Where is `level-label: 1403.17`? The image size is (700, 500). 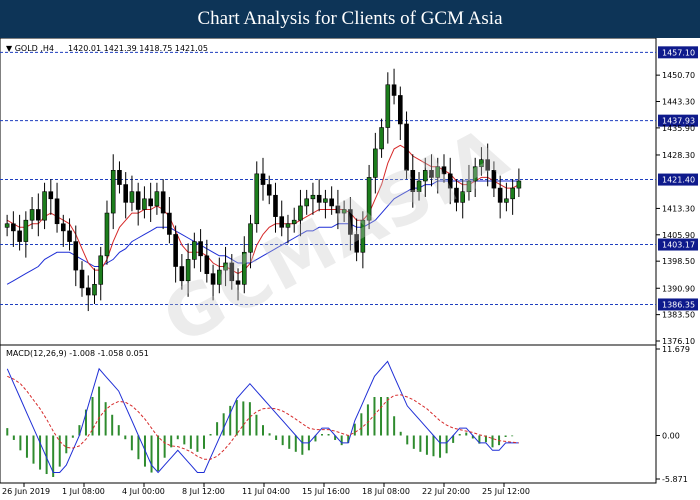
level-label: 1403.17 is located at coordinates (678, 245).